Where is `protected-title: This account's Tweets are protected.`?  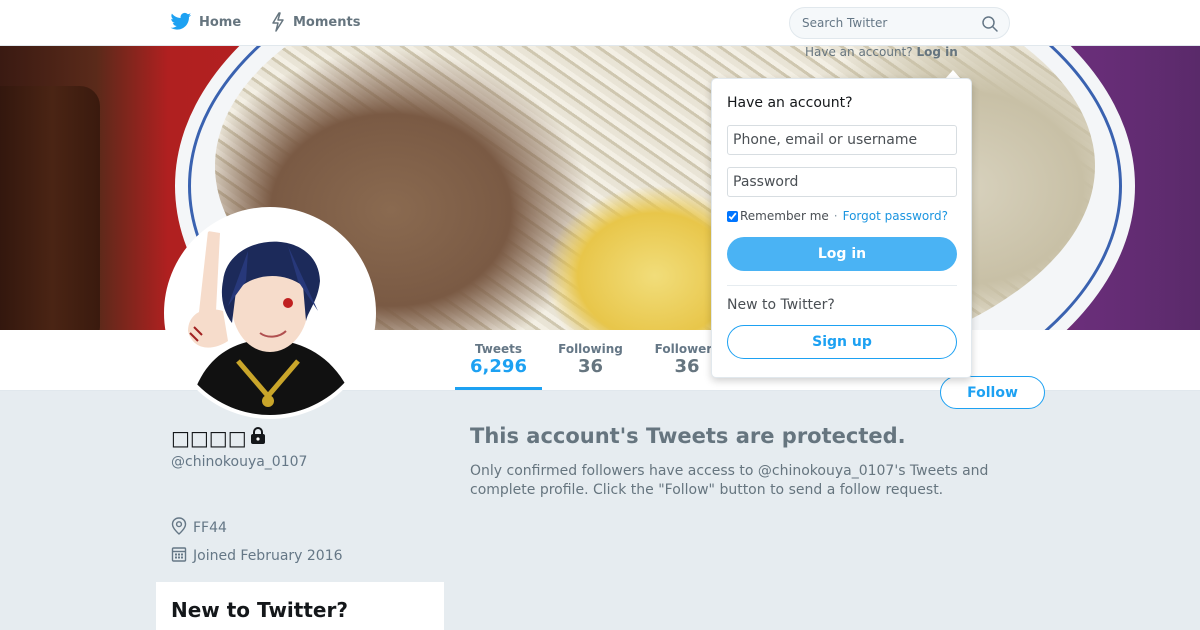 protected-title: This account's Tweets are protected. is located at coordinates (688, 436).